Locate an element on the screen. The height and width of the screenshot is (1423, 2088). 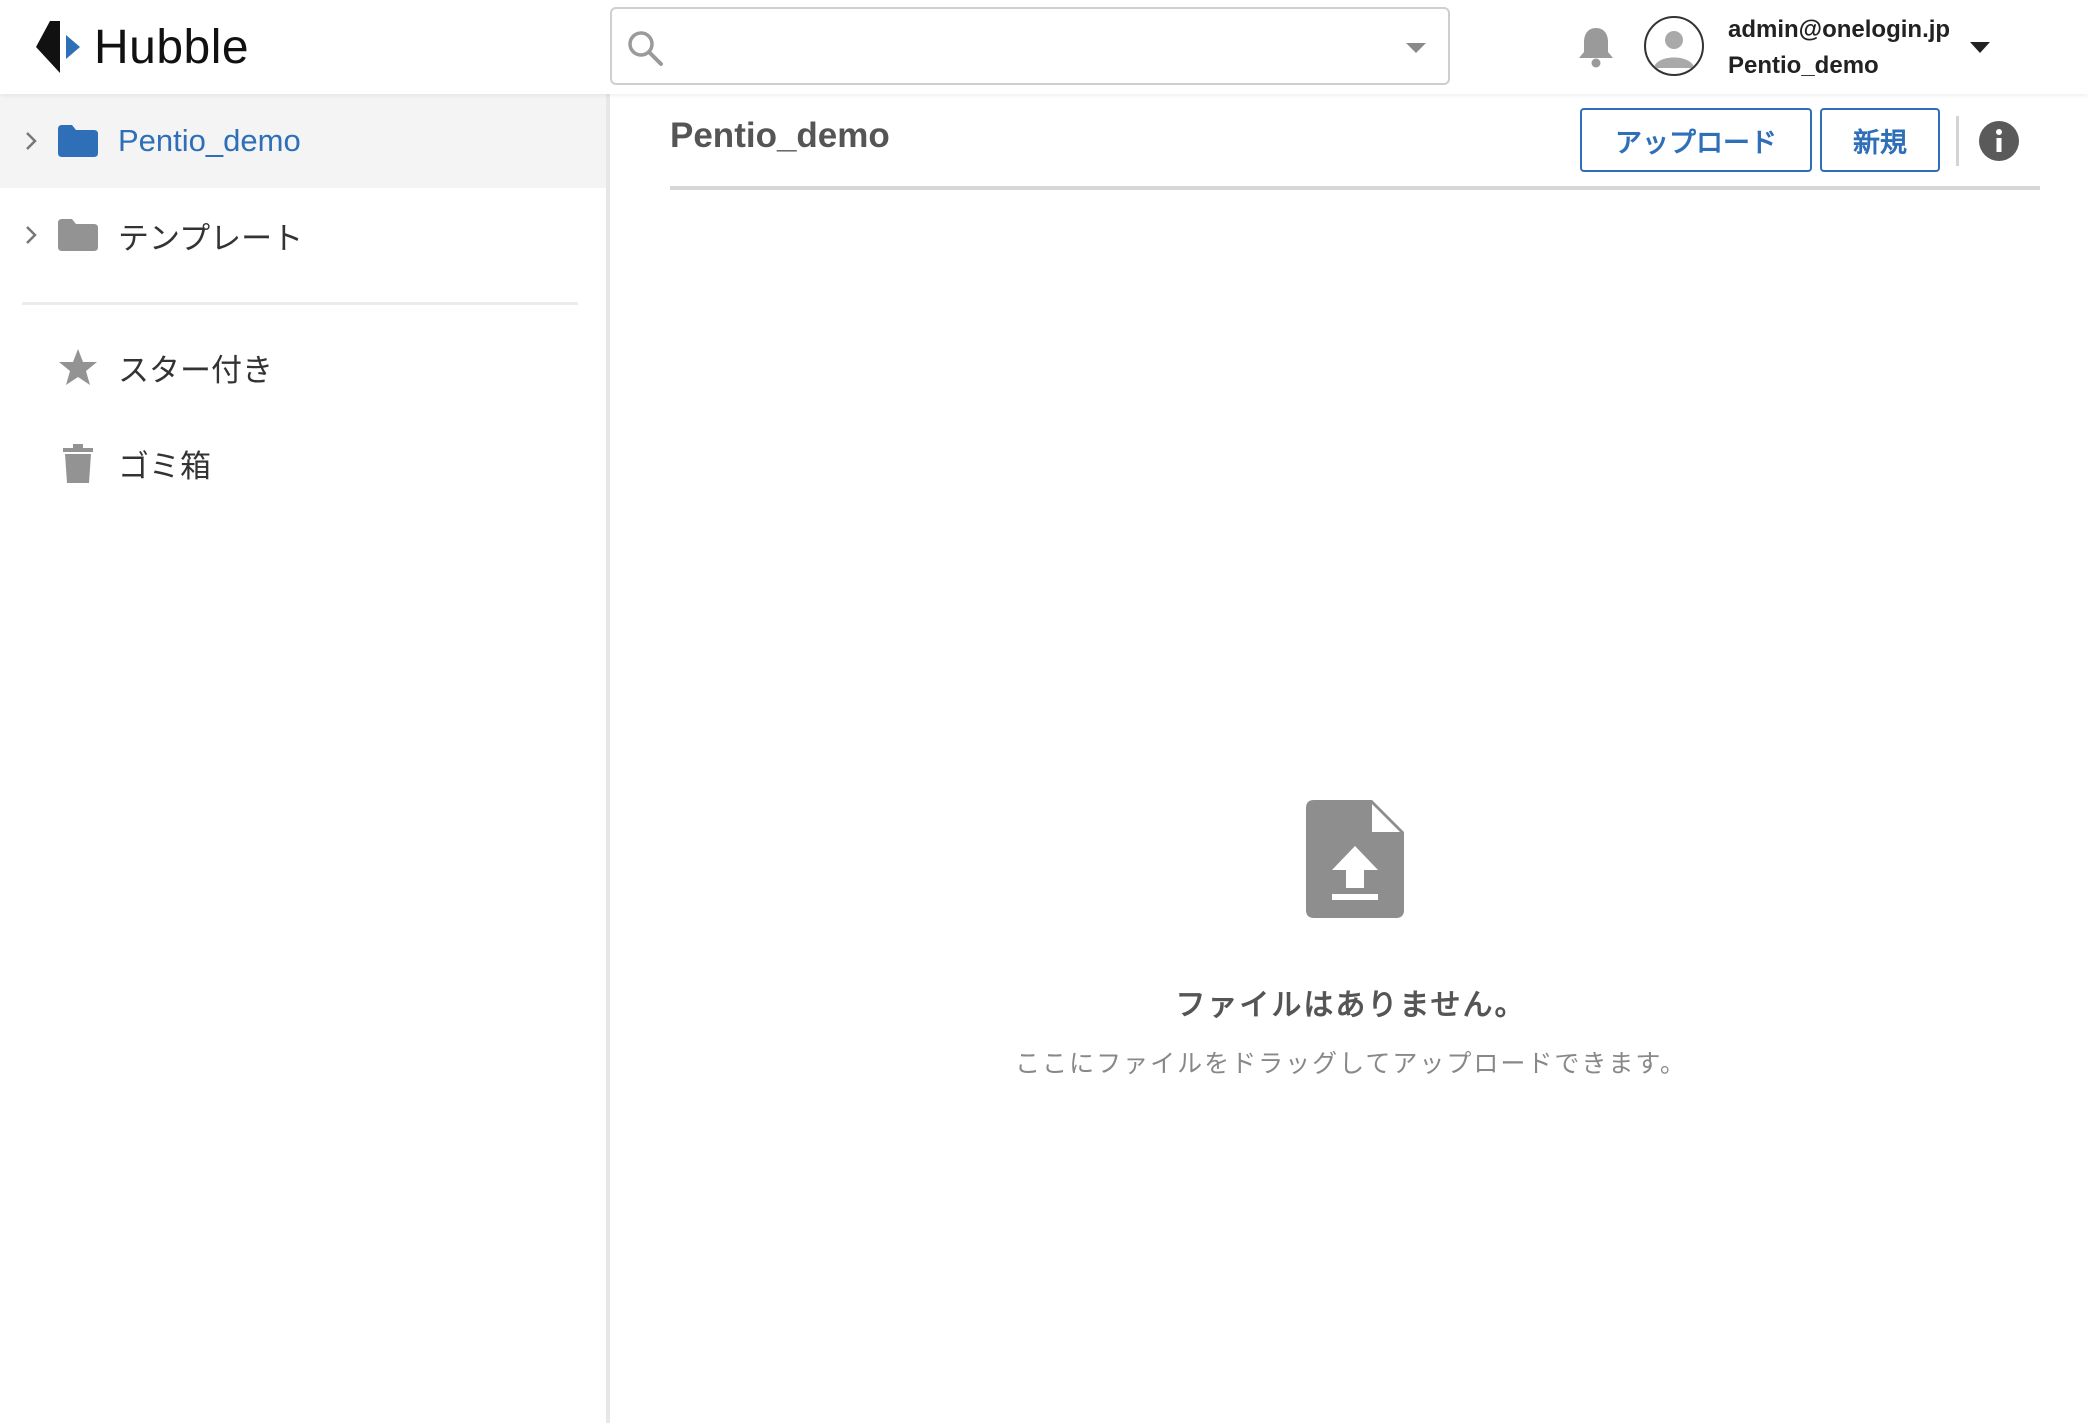
sidebar-item-label: スター付き is located at coordinates (195, 370).